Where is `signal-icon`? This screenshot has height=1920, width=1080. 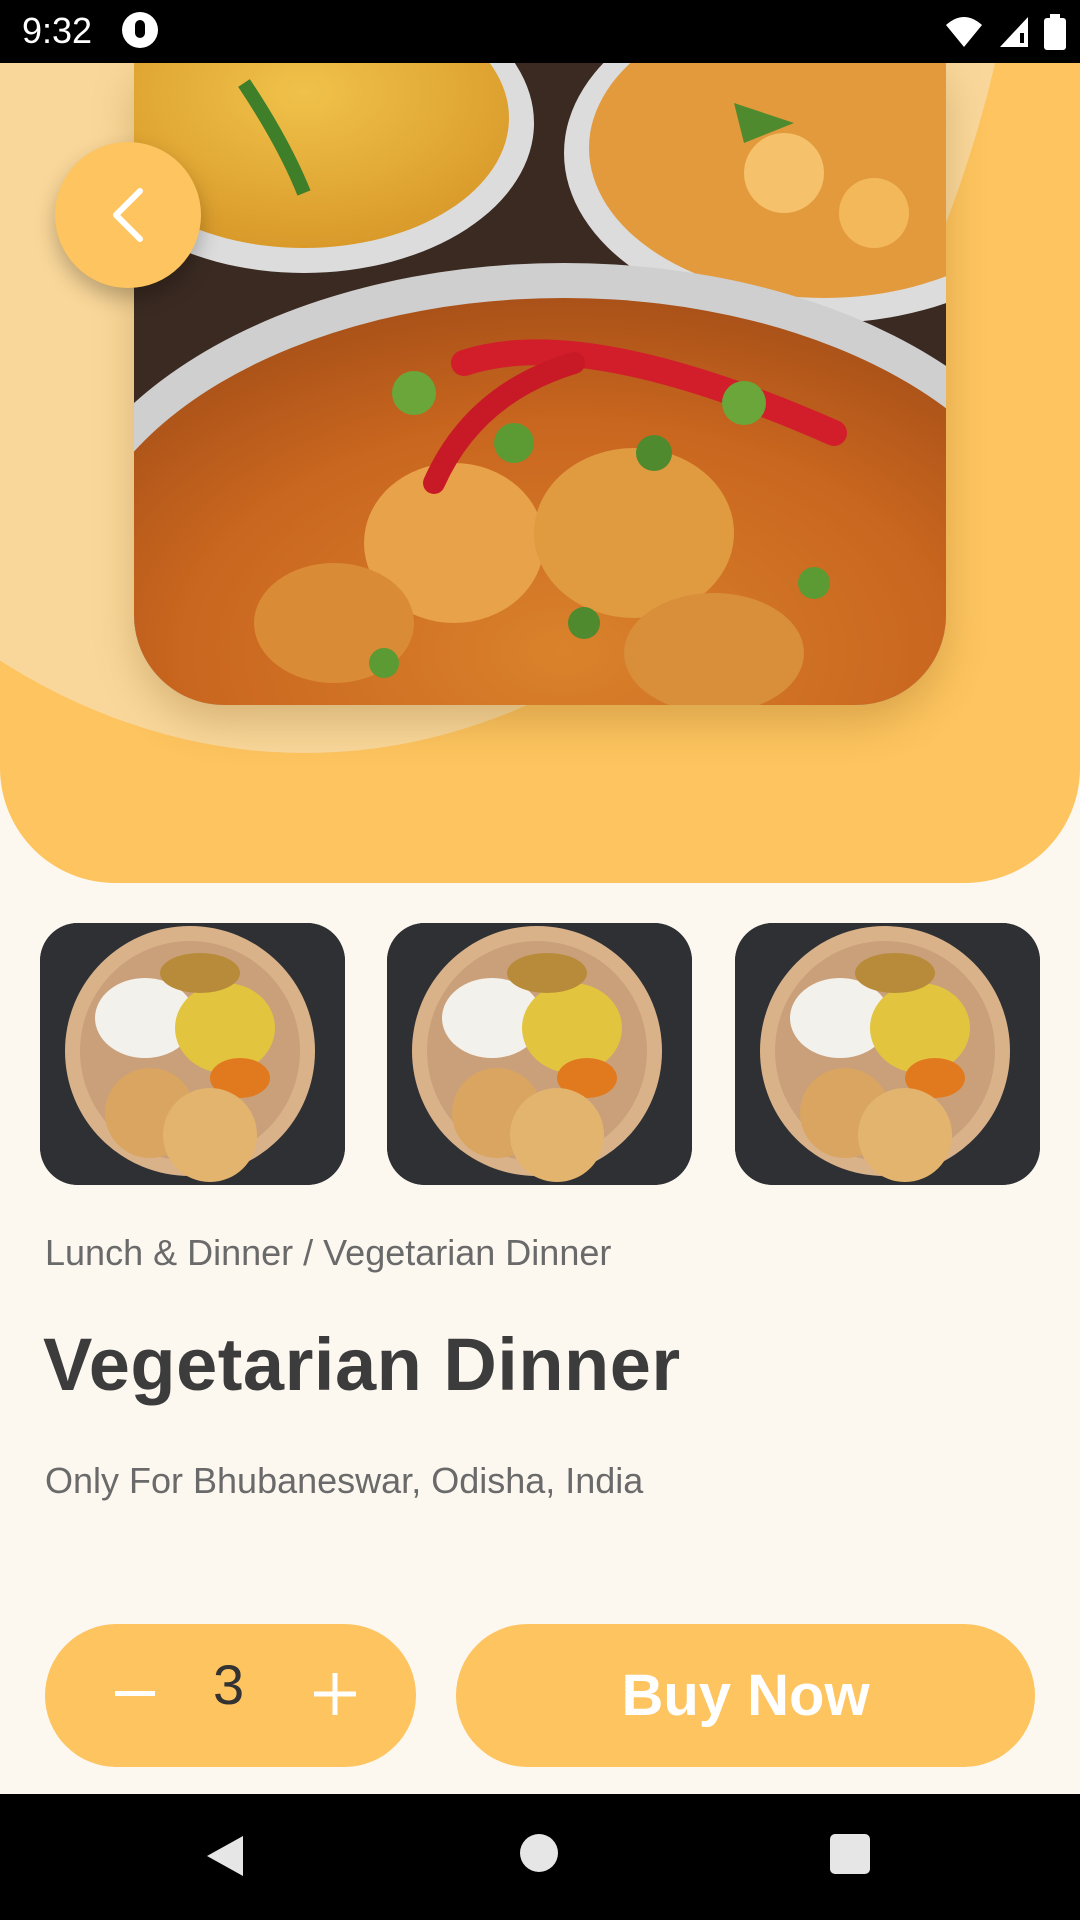 signal-icon is located at coordinates (1014, 32).